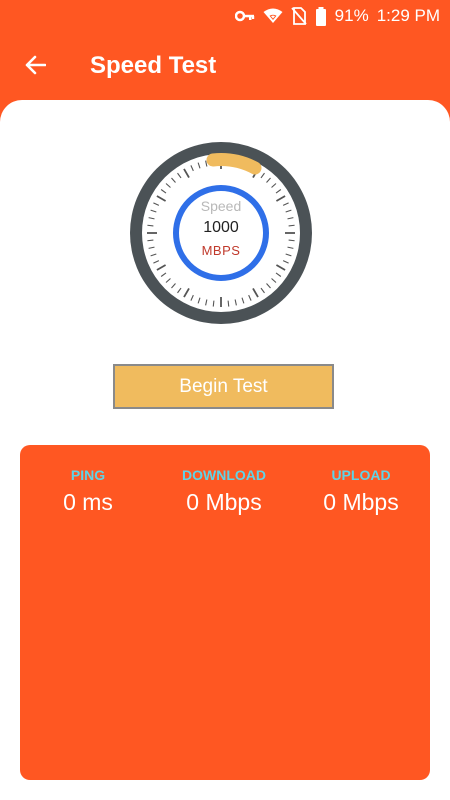 This screenshot has width=450, height=800. I want to click on back-button, so click(35, 67).